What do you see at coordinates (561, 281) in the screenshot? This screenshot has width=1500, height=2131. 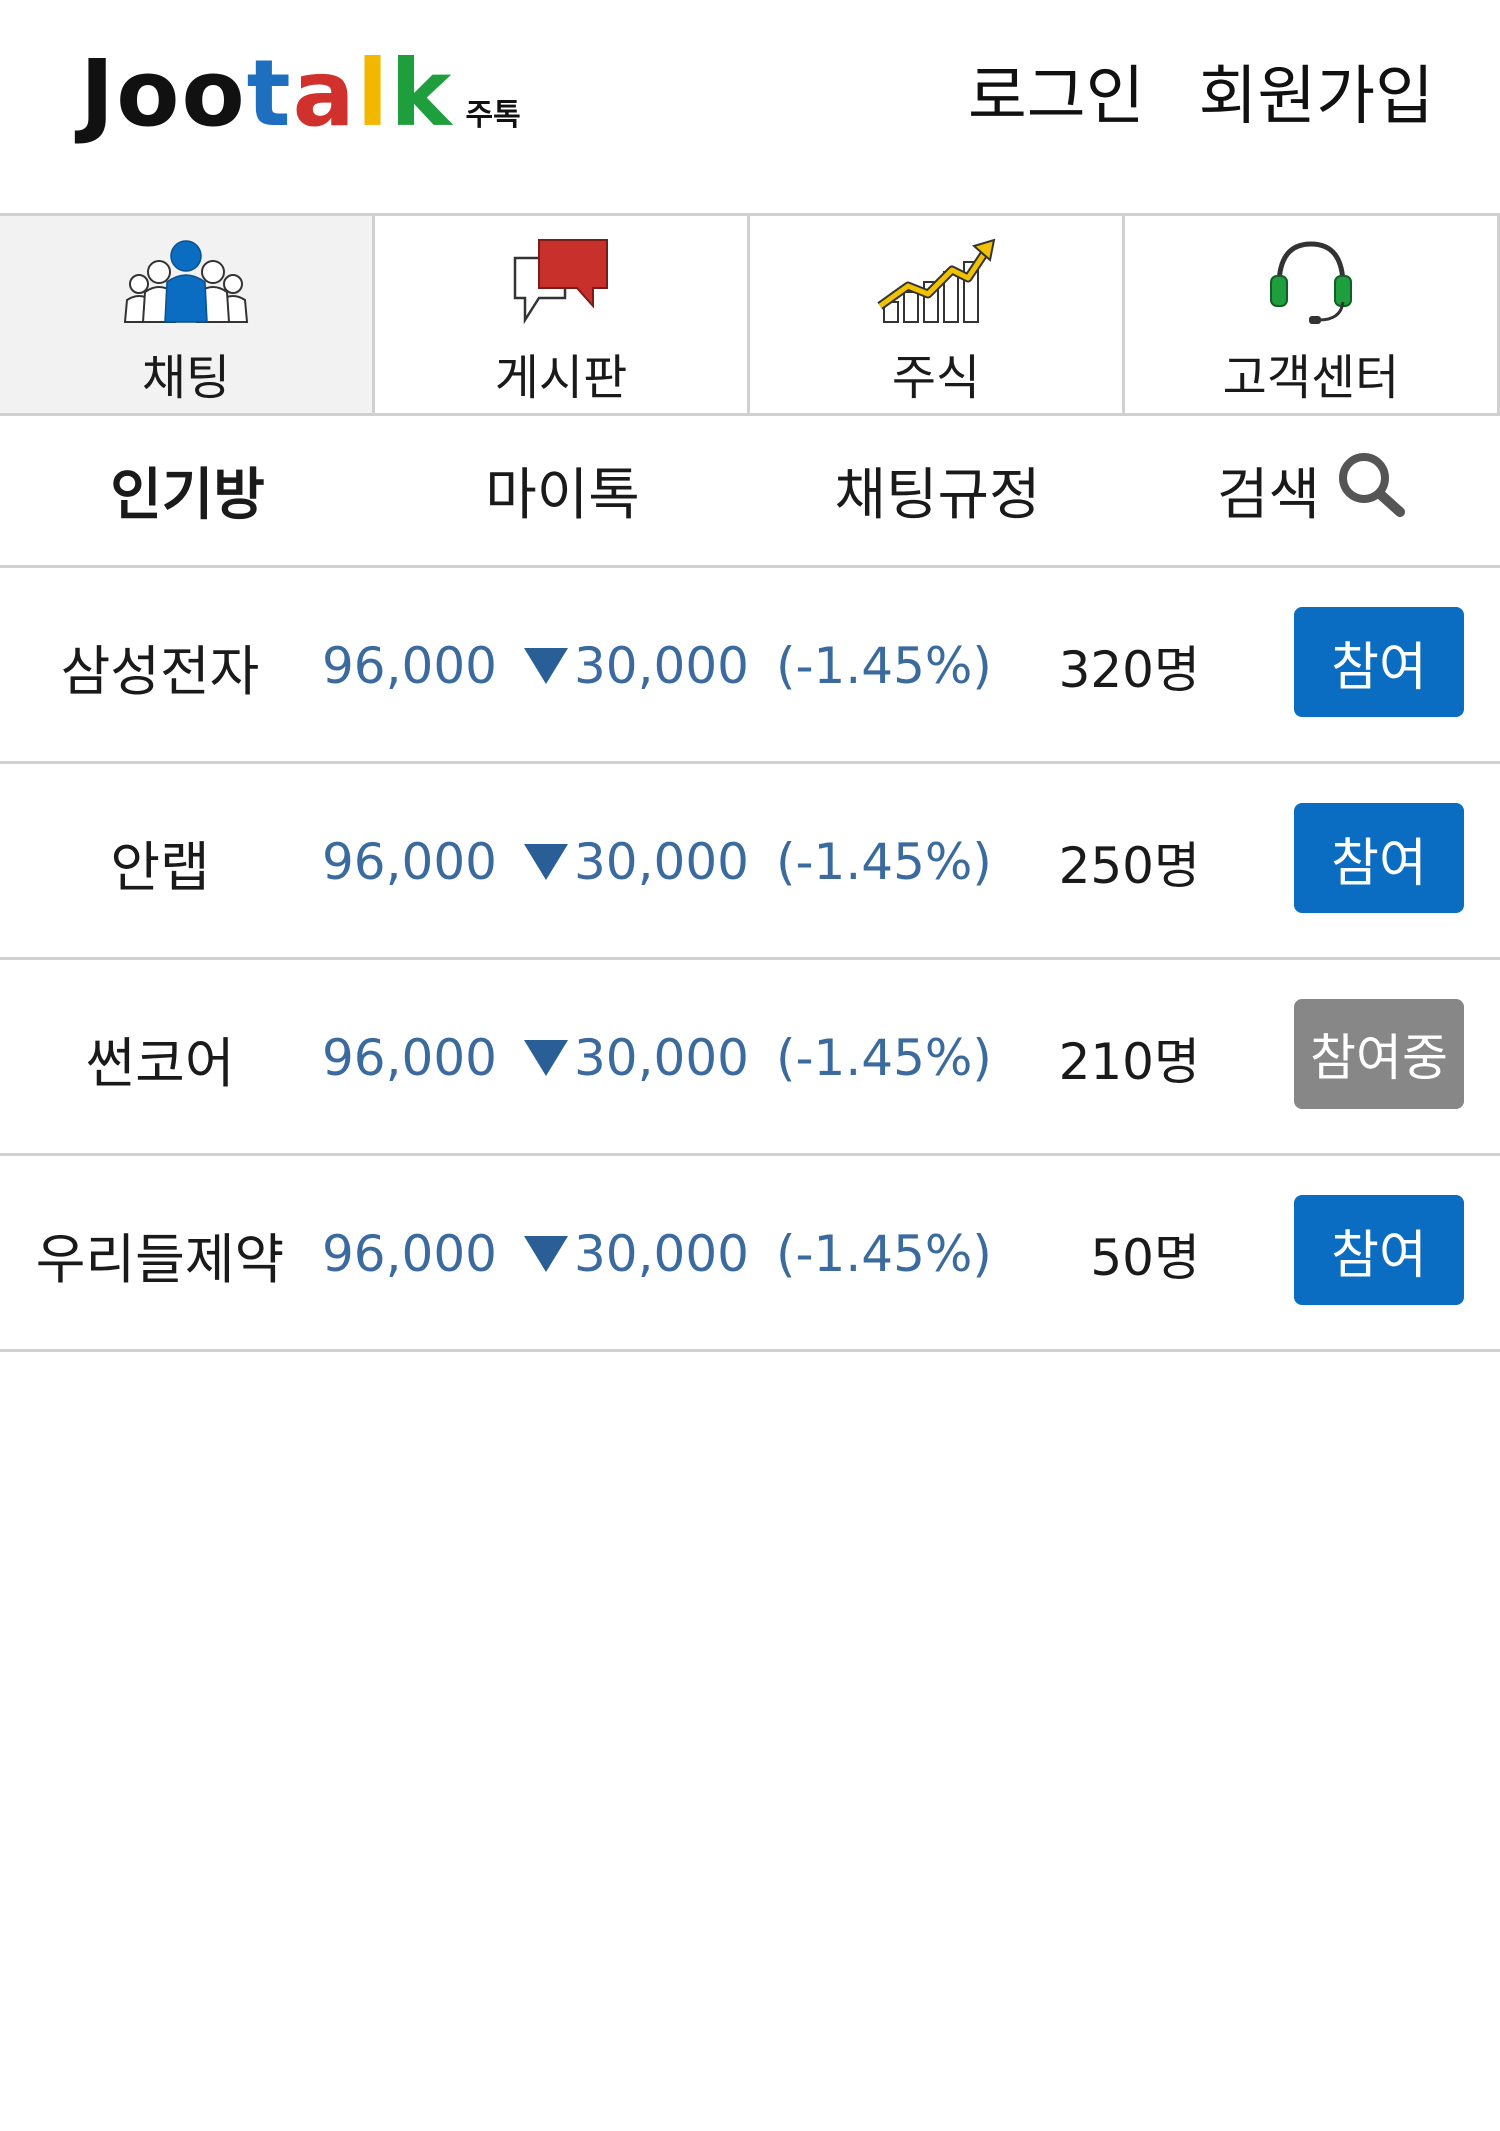 I see `speech-bubbles-icon` at bounding box center [561, 281].